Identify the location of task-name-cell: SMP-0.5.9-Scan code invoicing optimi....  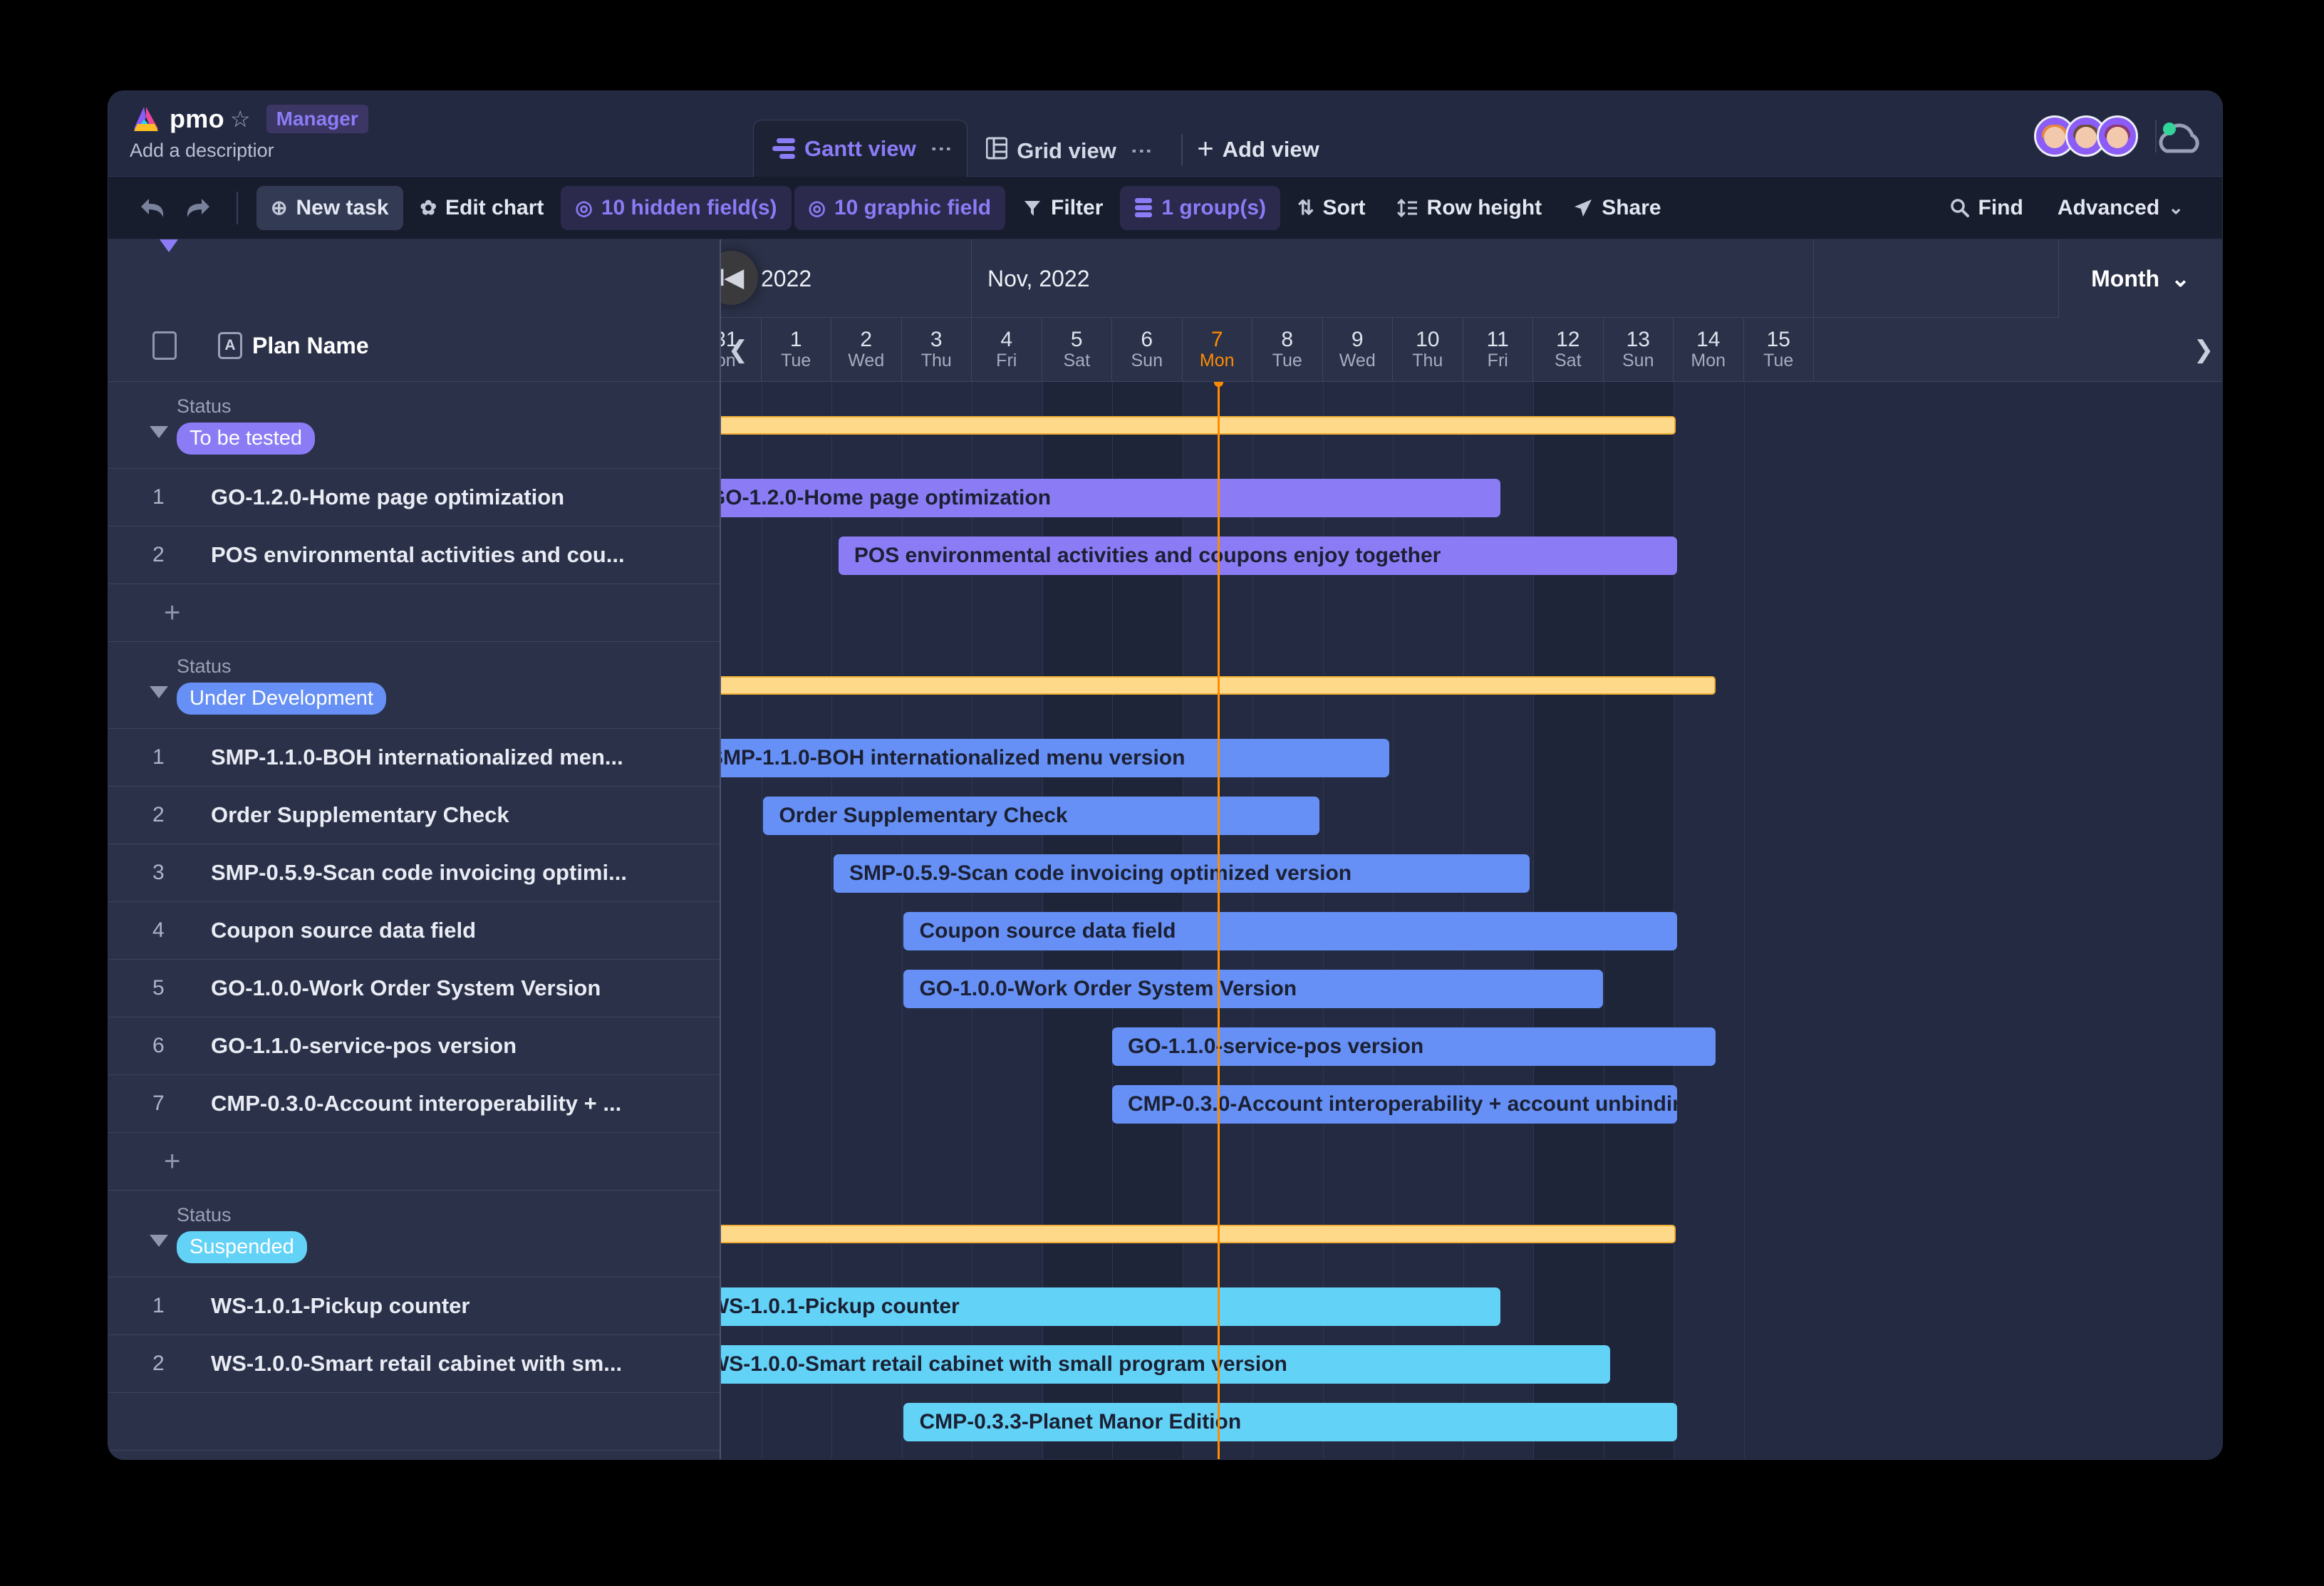
(419, 873).